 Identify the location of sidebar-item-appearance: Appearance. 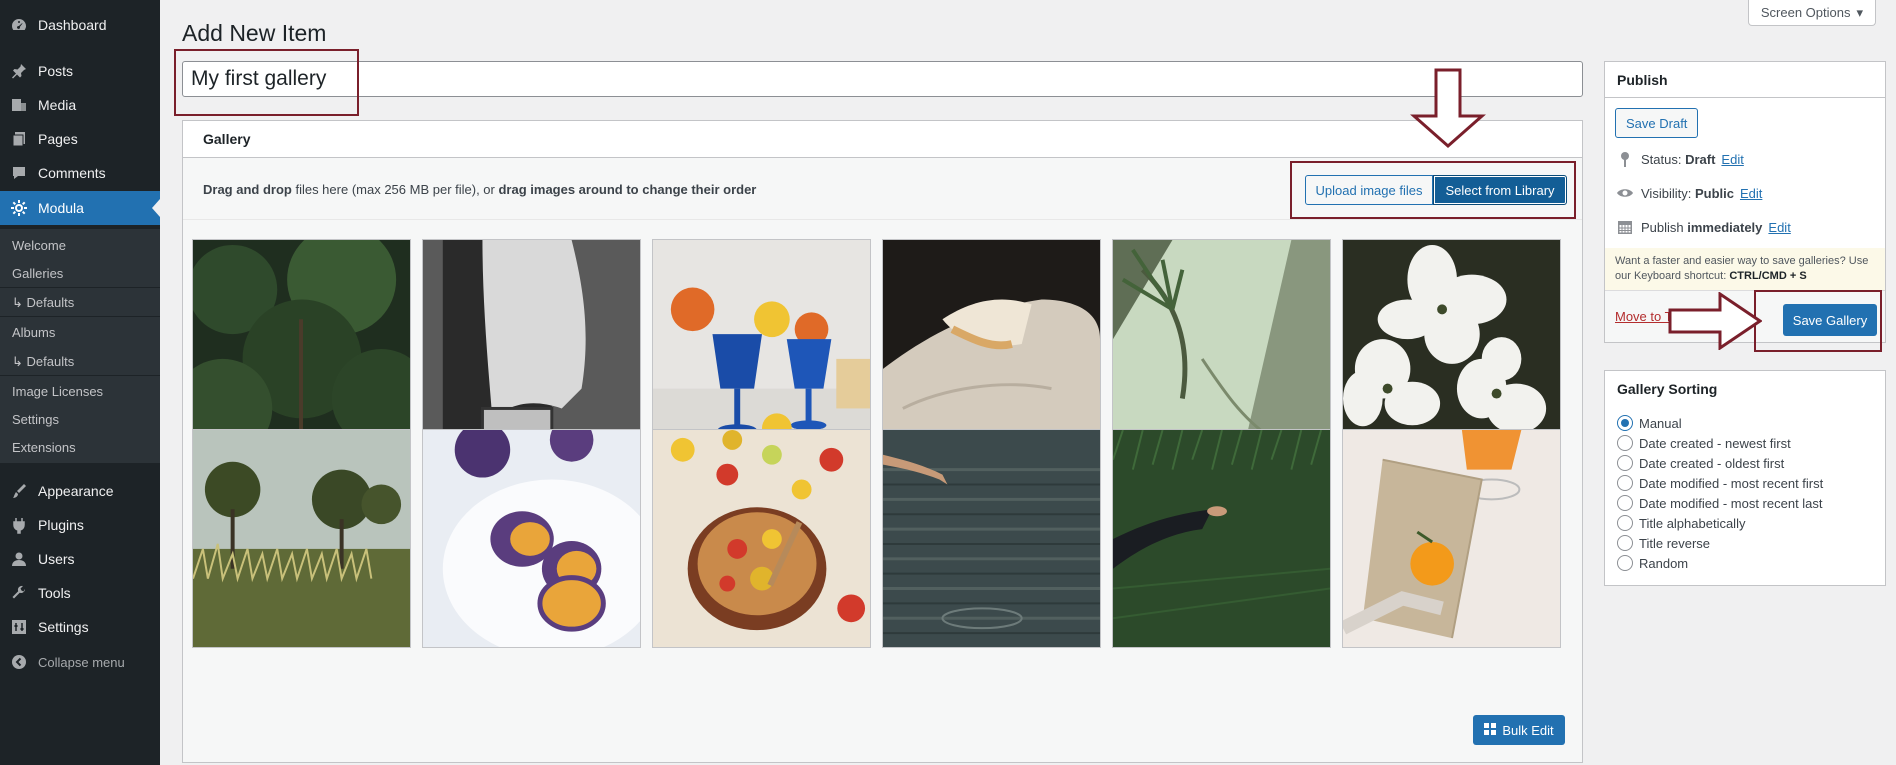
(80, 491).